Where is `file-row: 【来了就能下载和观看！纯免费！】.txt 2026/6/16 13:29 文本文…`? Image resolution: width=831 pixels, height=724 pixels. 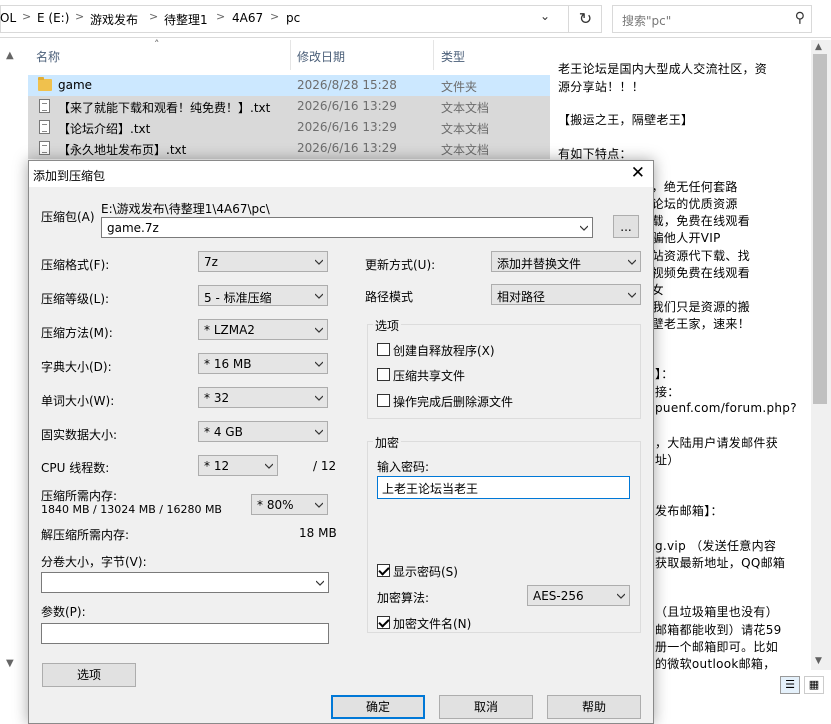 file-row: 【来了就能下载和观看！纯免费！】.txt 2026/6/16 13:29 文本文… is located at coordinates (289, 106).